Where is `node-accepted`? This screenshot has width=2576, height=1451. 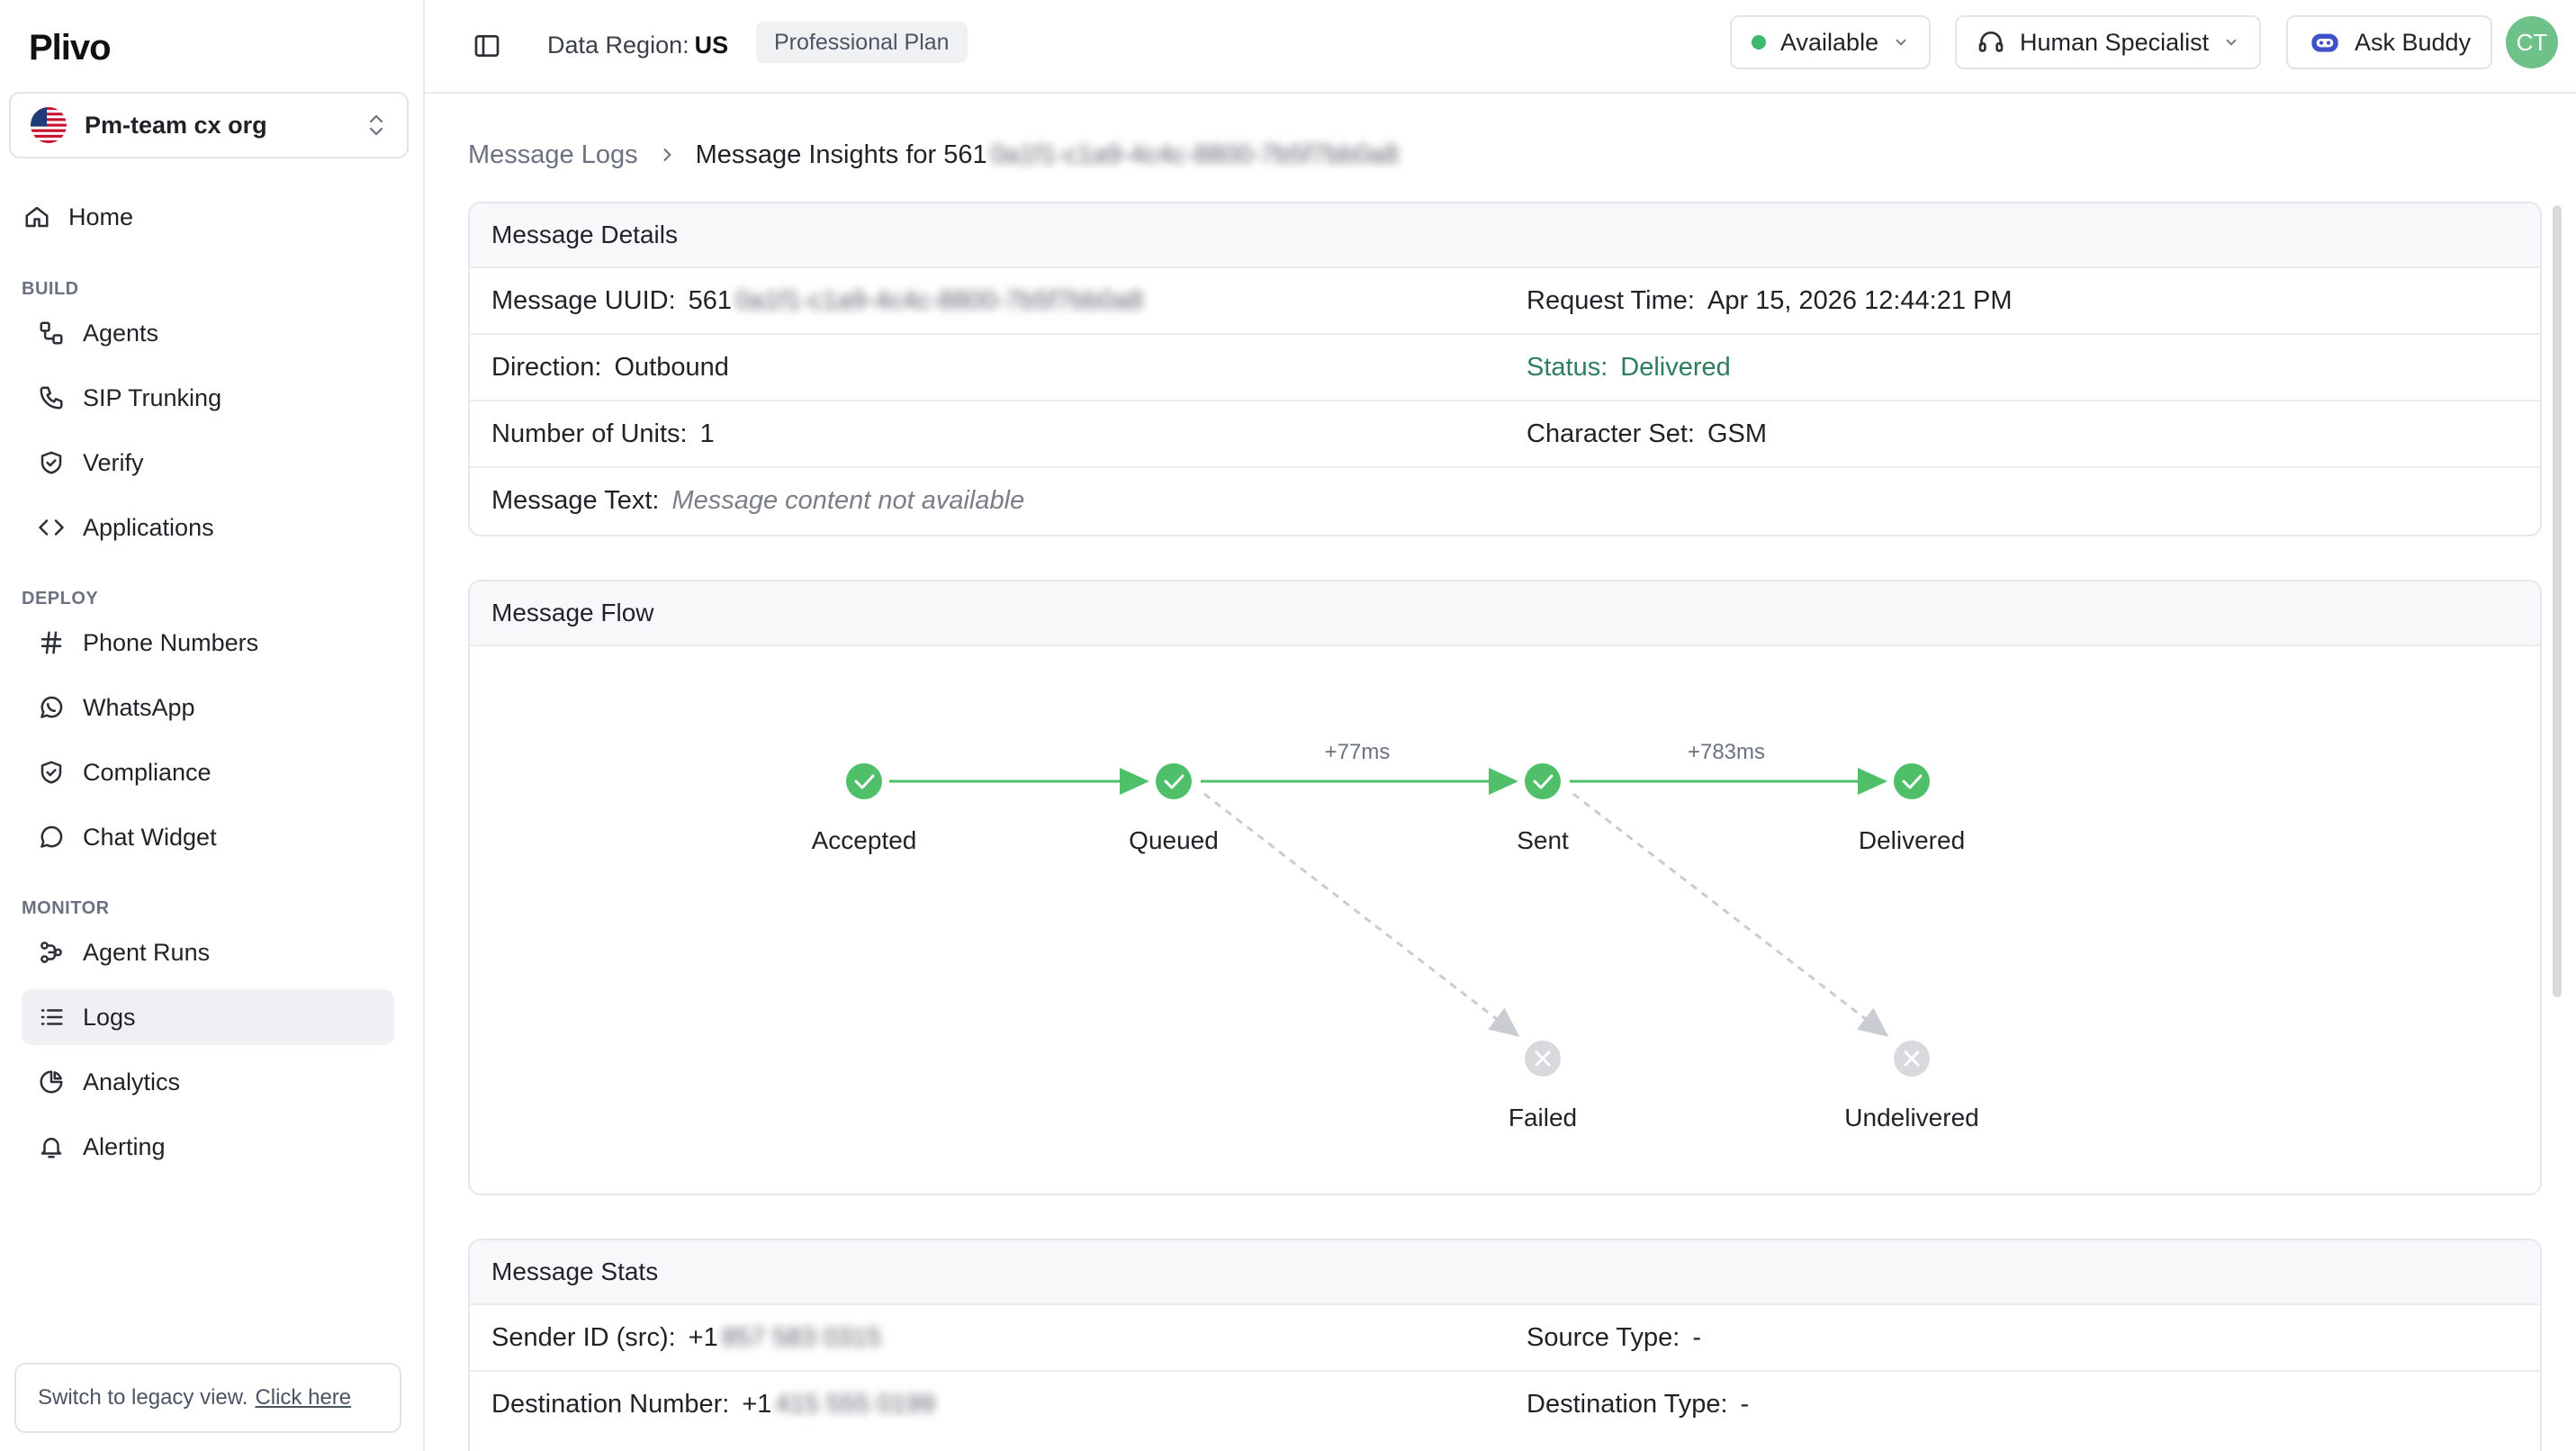
node-accepted is located at coordinates (864, 781).